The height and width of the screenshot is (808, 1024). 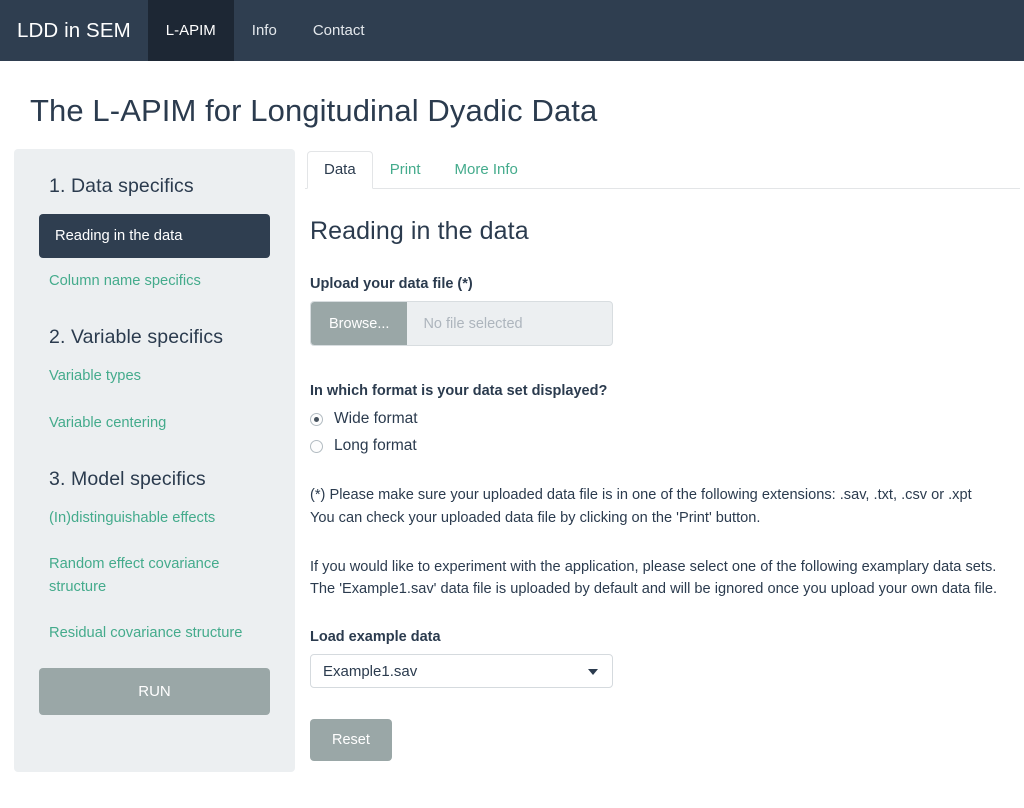 What do you see at coordinates (339, 30) in the screenshot?
I see `nav-item-contact: Contact` at bounding box center [339, 30].